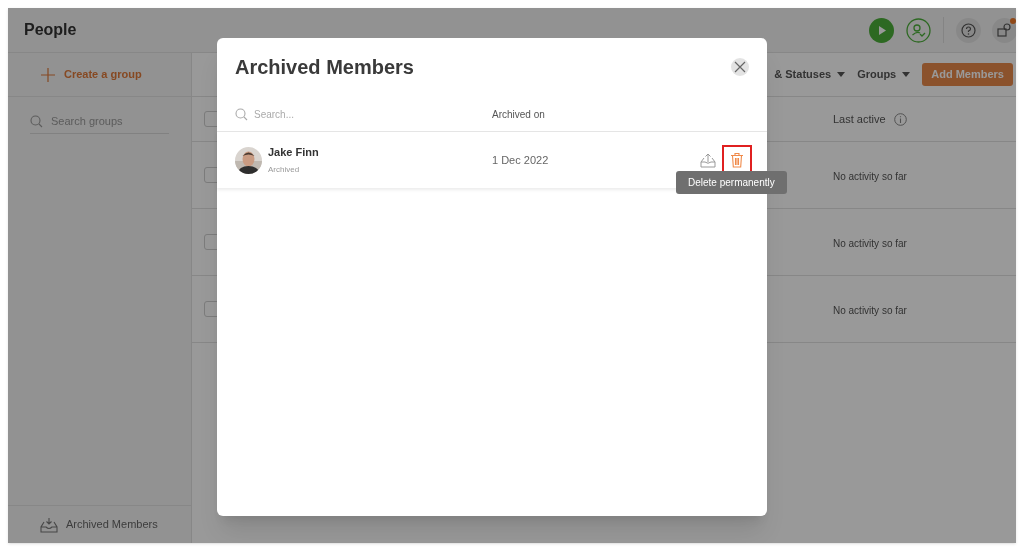  Describe the element at coordinates (737, 160) in the screenshot. I see `trash-icon` at that location.